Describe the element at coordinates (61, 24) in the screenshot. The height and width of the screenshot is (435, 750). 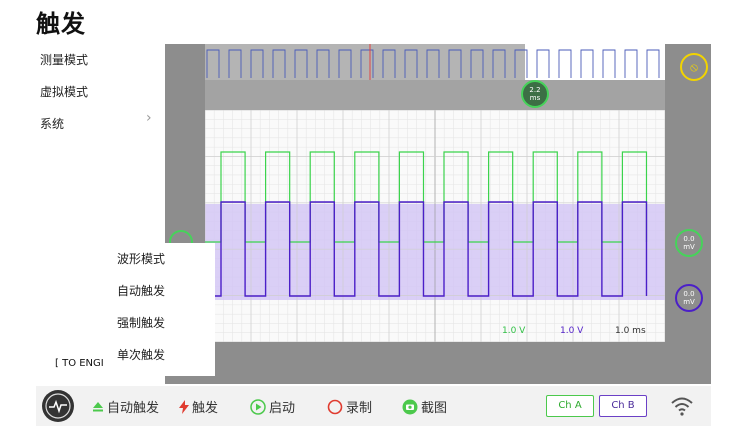
I see `page-title: 触发` at that location.